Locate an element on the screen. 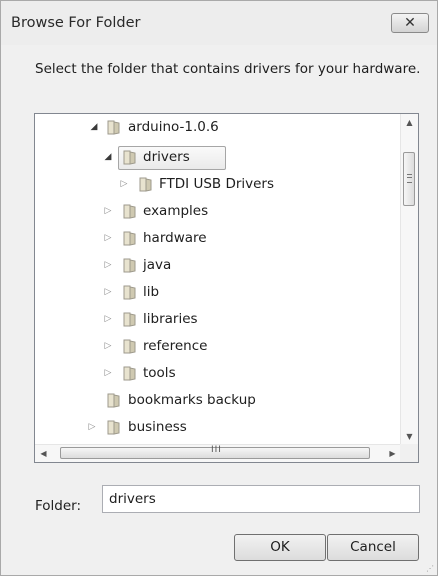  tree-item-label: libraries is located at coordinates (170, 319).